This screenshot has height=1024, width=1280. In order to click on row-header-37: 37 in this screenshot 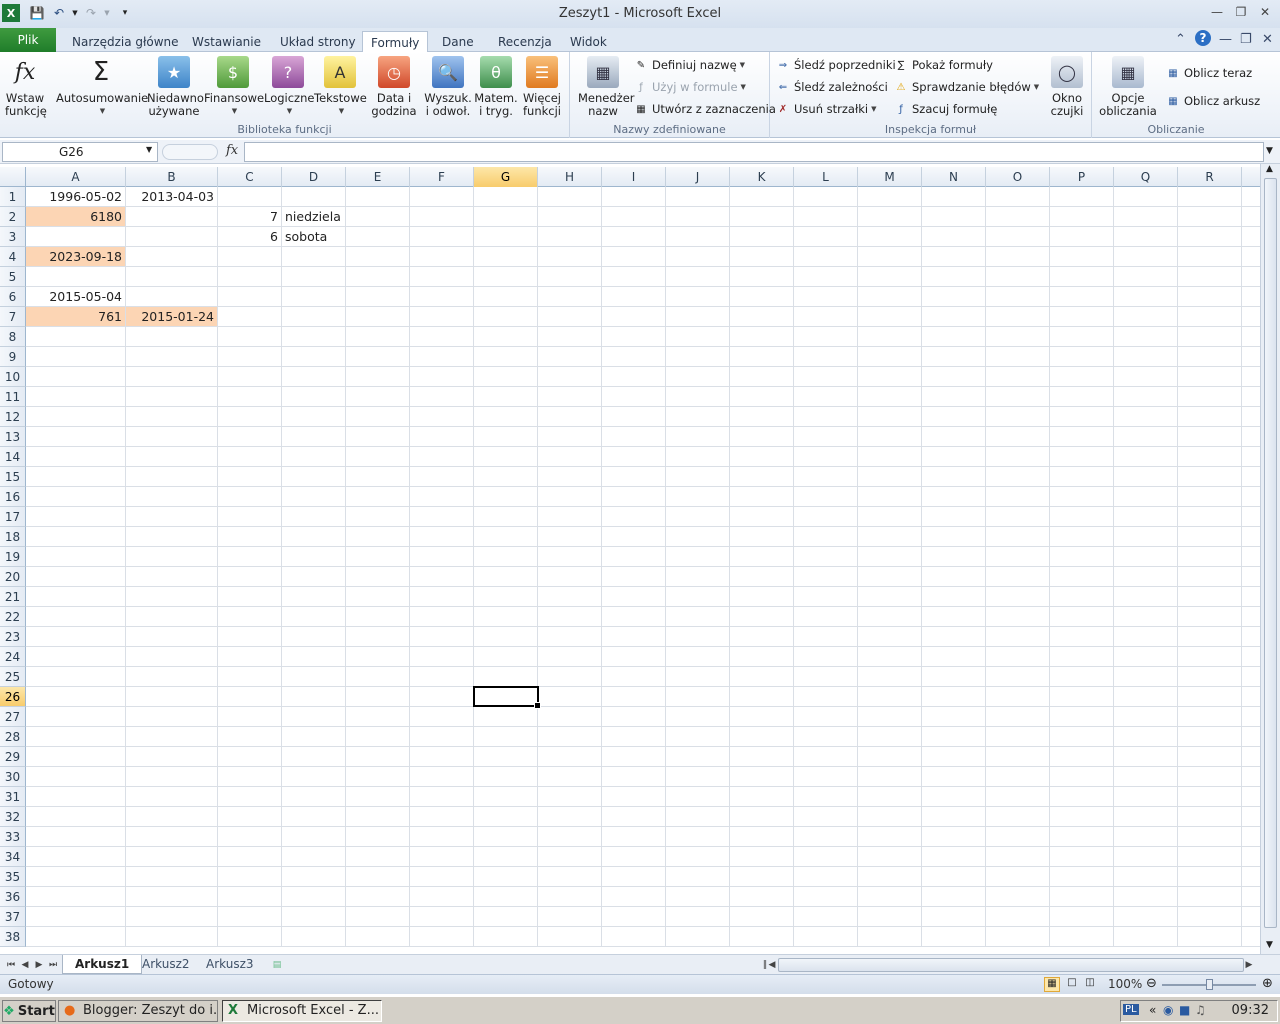, I will do `click(13, 917)`.